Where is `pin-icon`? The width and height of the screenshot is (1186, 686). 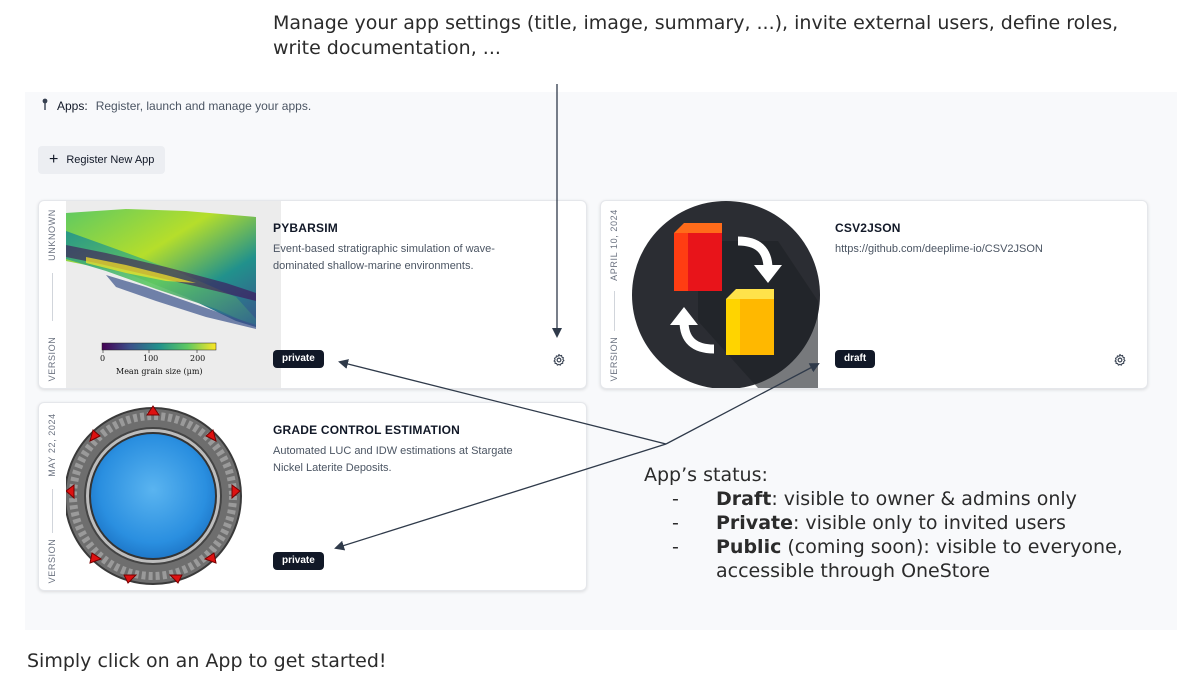
pin-icon is located at coordinates (45, 105).